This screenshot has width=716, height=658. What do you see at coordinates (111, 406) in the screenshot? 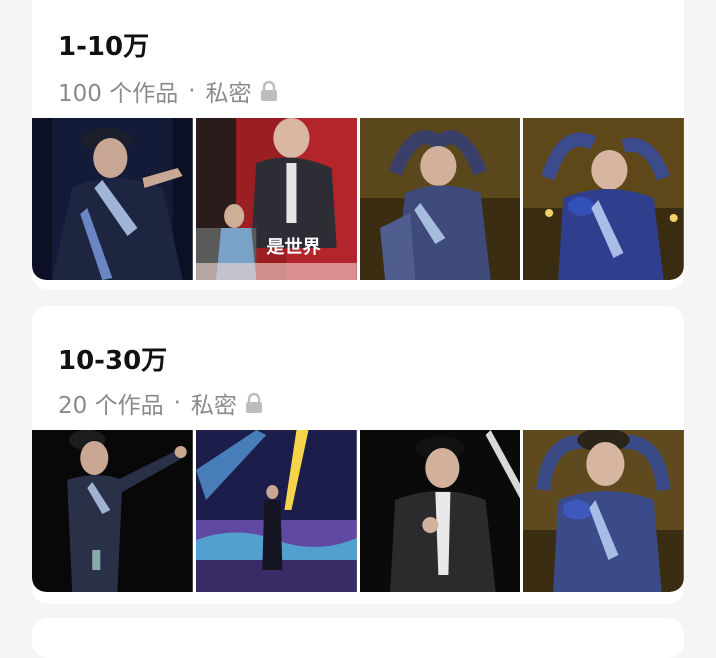
I see `work-count: 20 个作品` at bounding box center [111, 406].